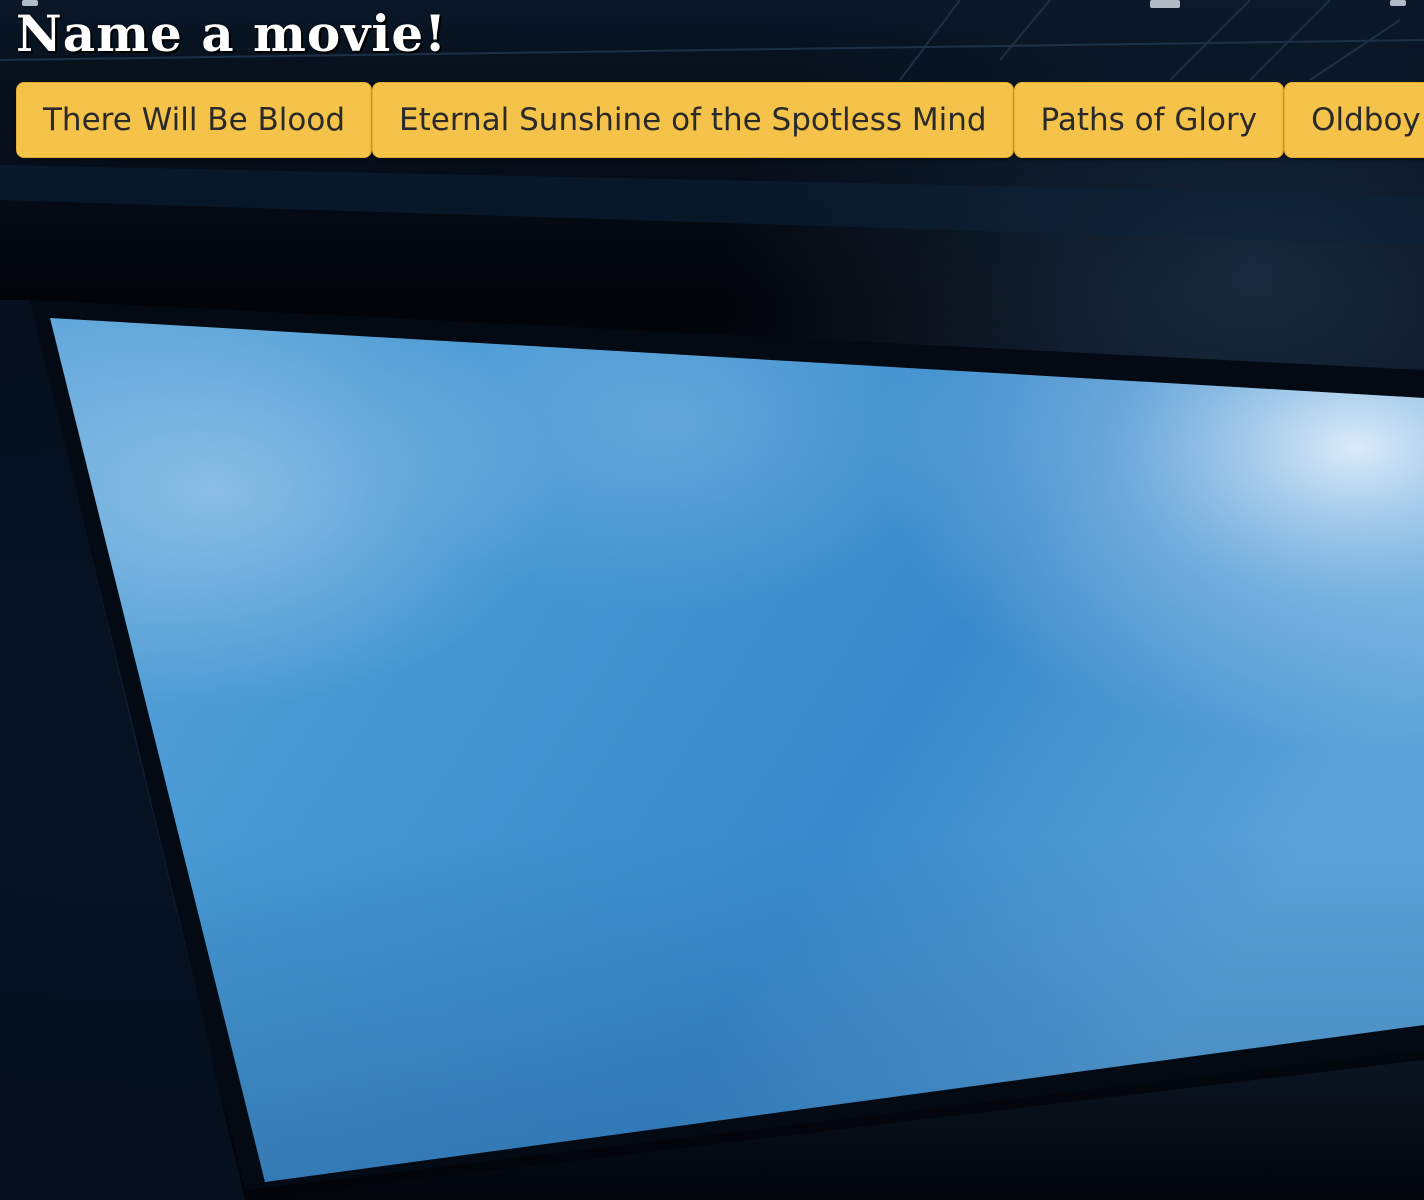 This screenshot has height=1200, width=1424. I want to click on movie-option-oldboy: Oldboy, so click(1354, 120).